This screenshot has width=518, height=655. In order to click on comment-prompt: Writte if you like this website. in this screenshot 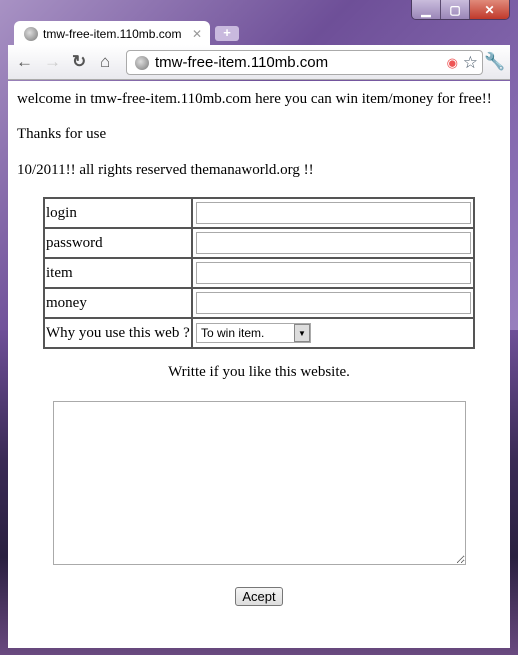, I will do `click(259, 372)`.